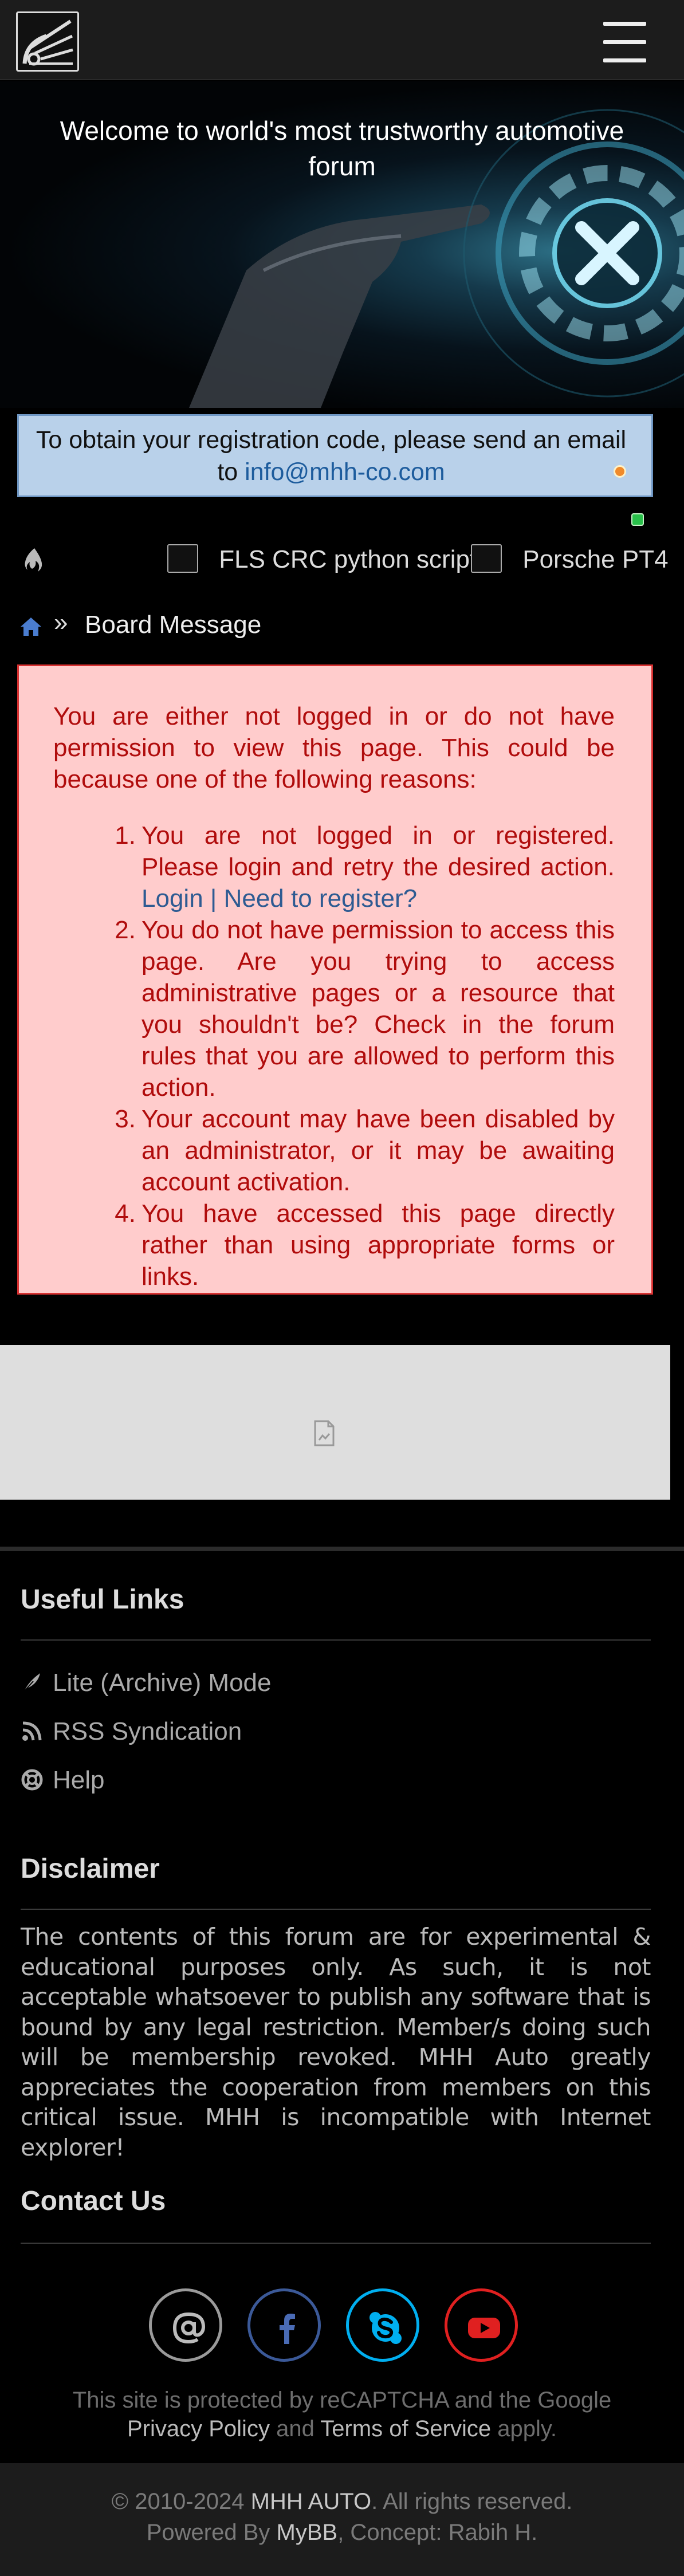 This screenshot has height=2576, width=684. What do you see at coordinates (472, 2501) in the screenshot?
I see `copyright-rights: . All rights reserved.` at bounding box center [472, 2501].